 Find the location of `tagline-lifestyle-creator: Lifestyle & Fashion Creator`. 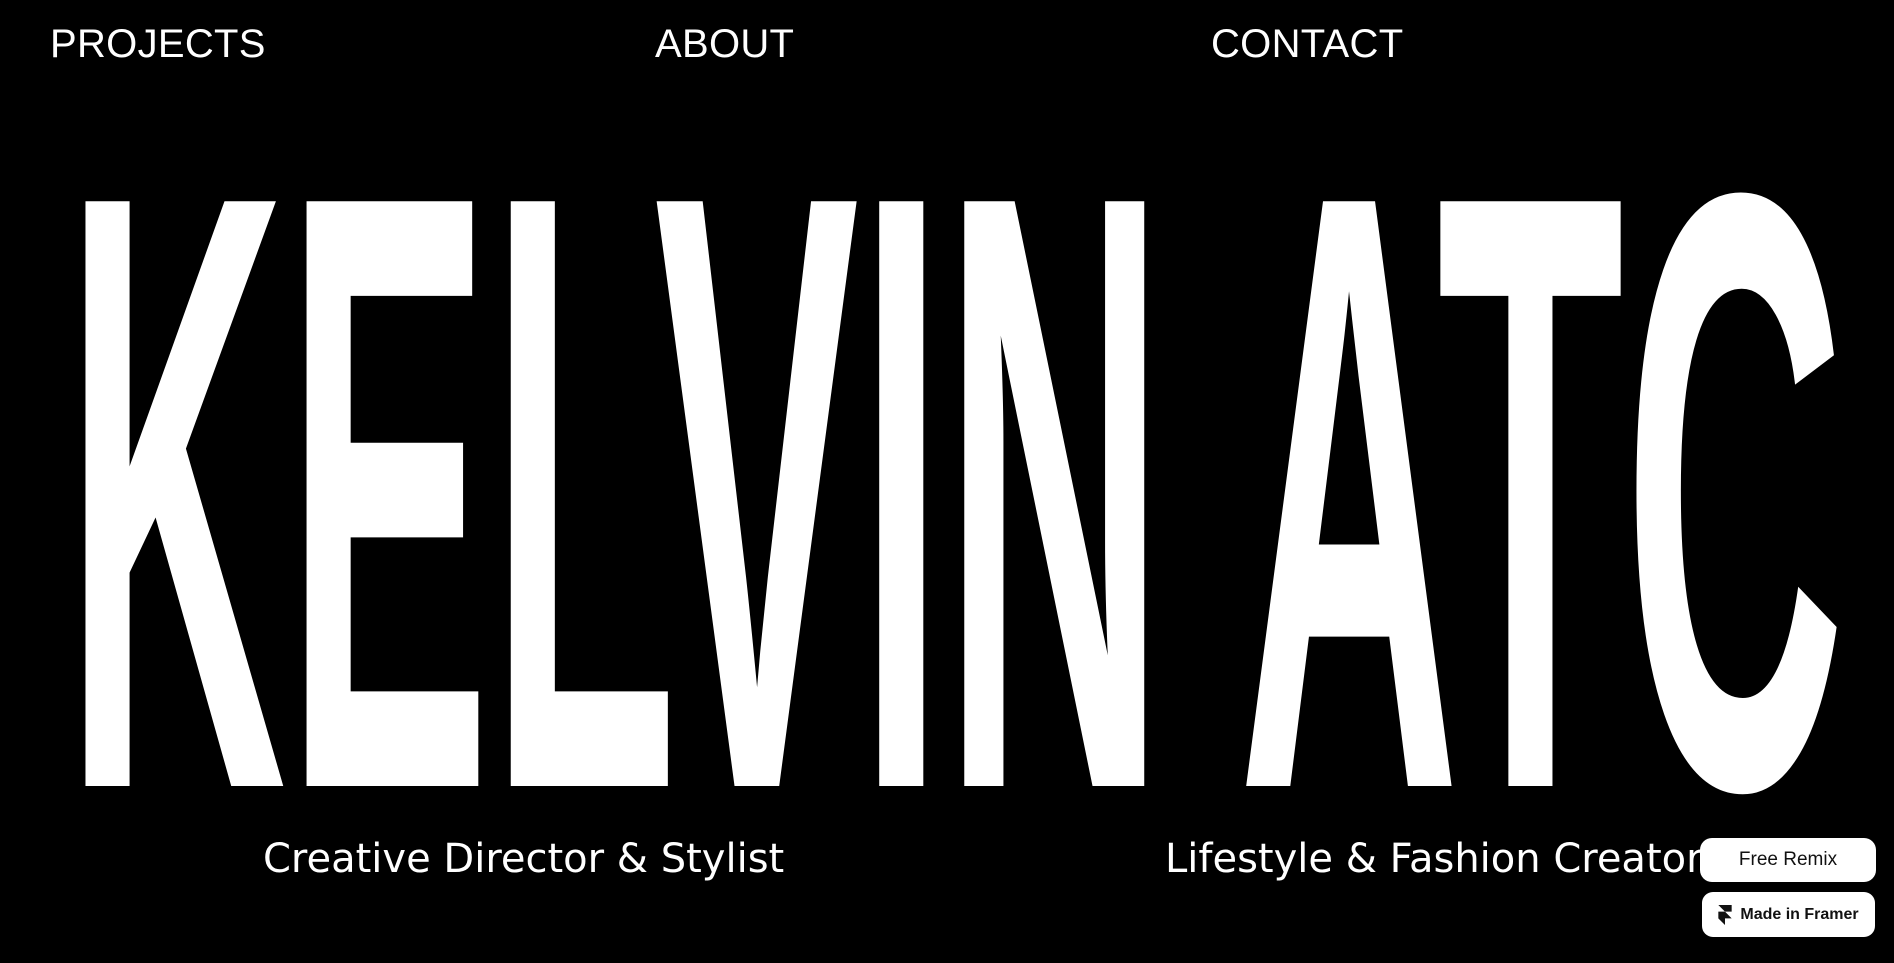

tagline-lifestyle-creator: Lifestyle & Fashion Creator is located at coordinates (1434, 859).